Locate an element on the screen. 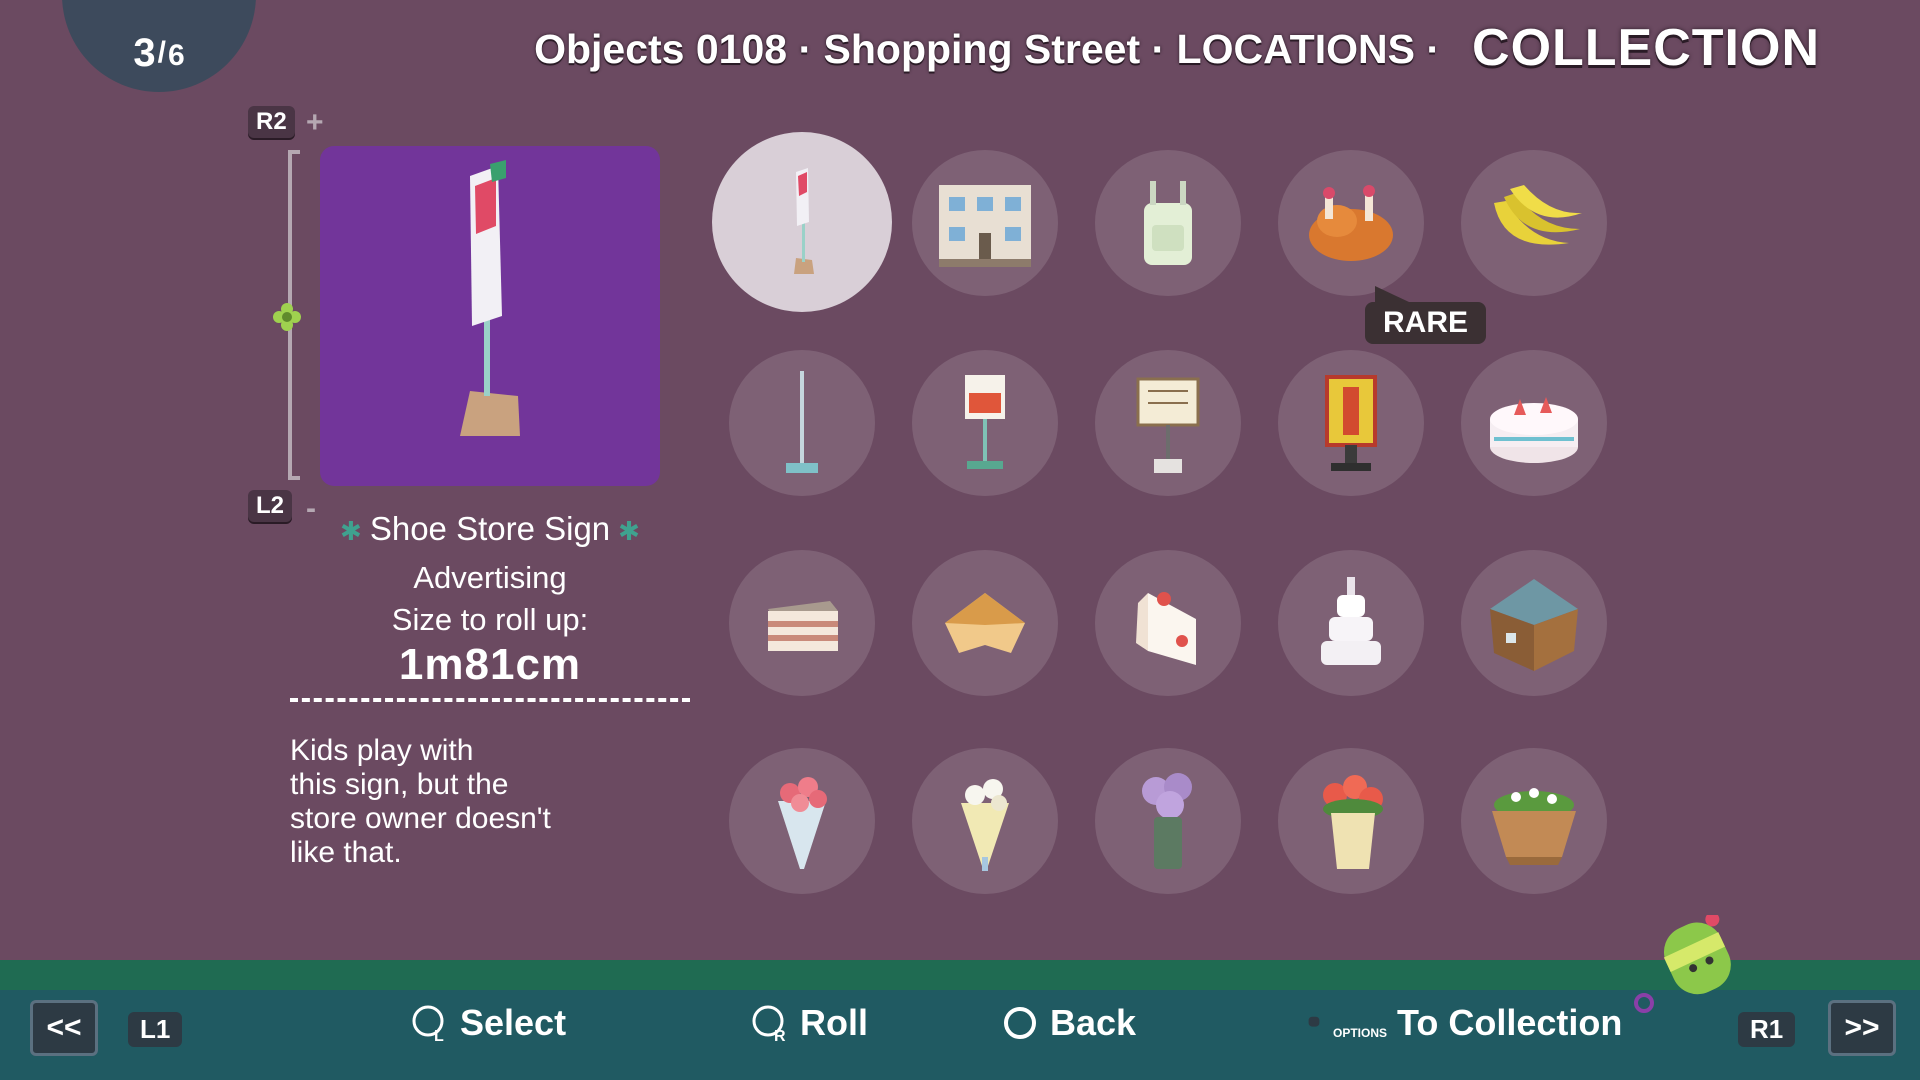  rose-bouquet-icon is located at coordinates (802, 823).